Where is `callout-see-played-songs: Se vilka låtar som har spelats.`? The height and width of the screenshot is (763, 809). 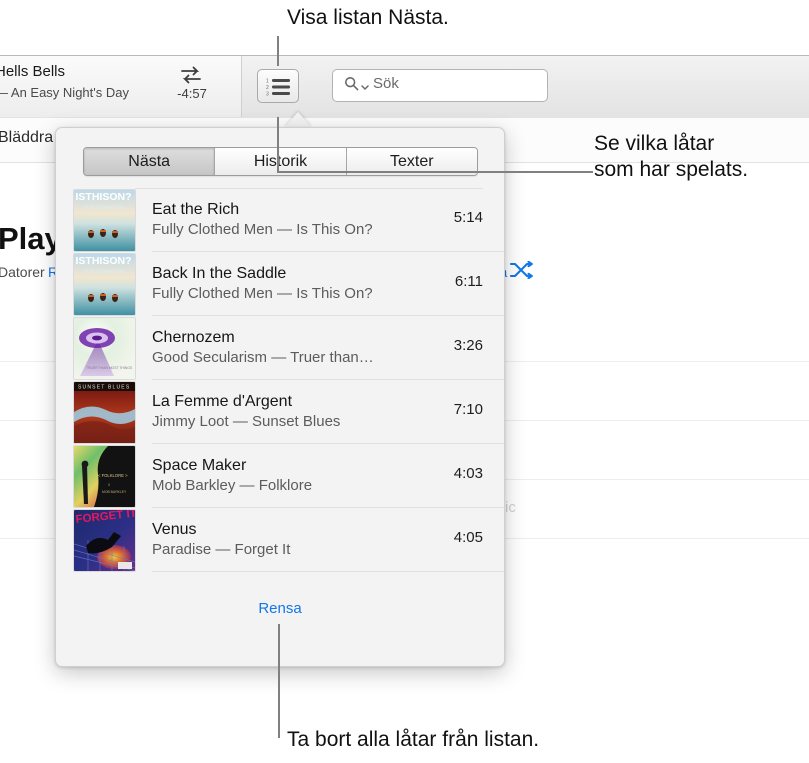
callout-see-played-songs: Se vilka låtar som har spelats. is located at coordinates (671, 156).